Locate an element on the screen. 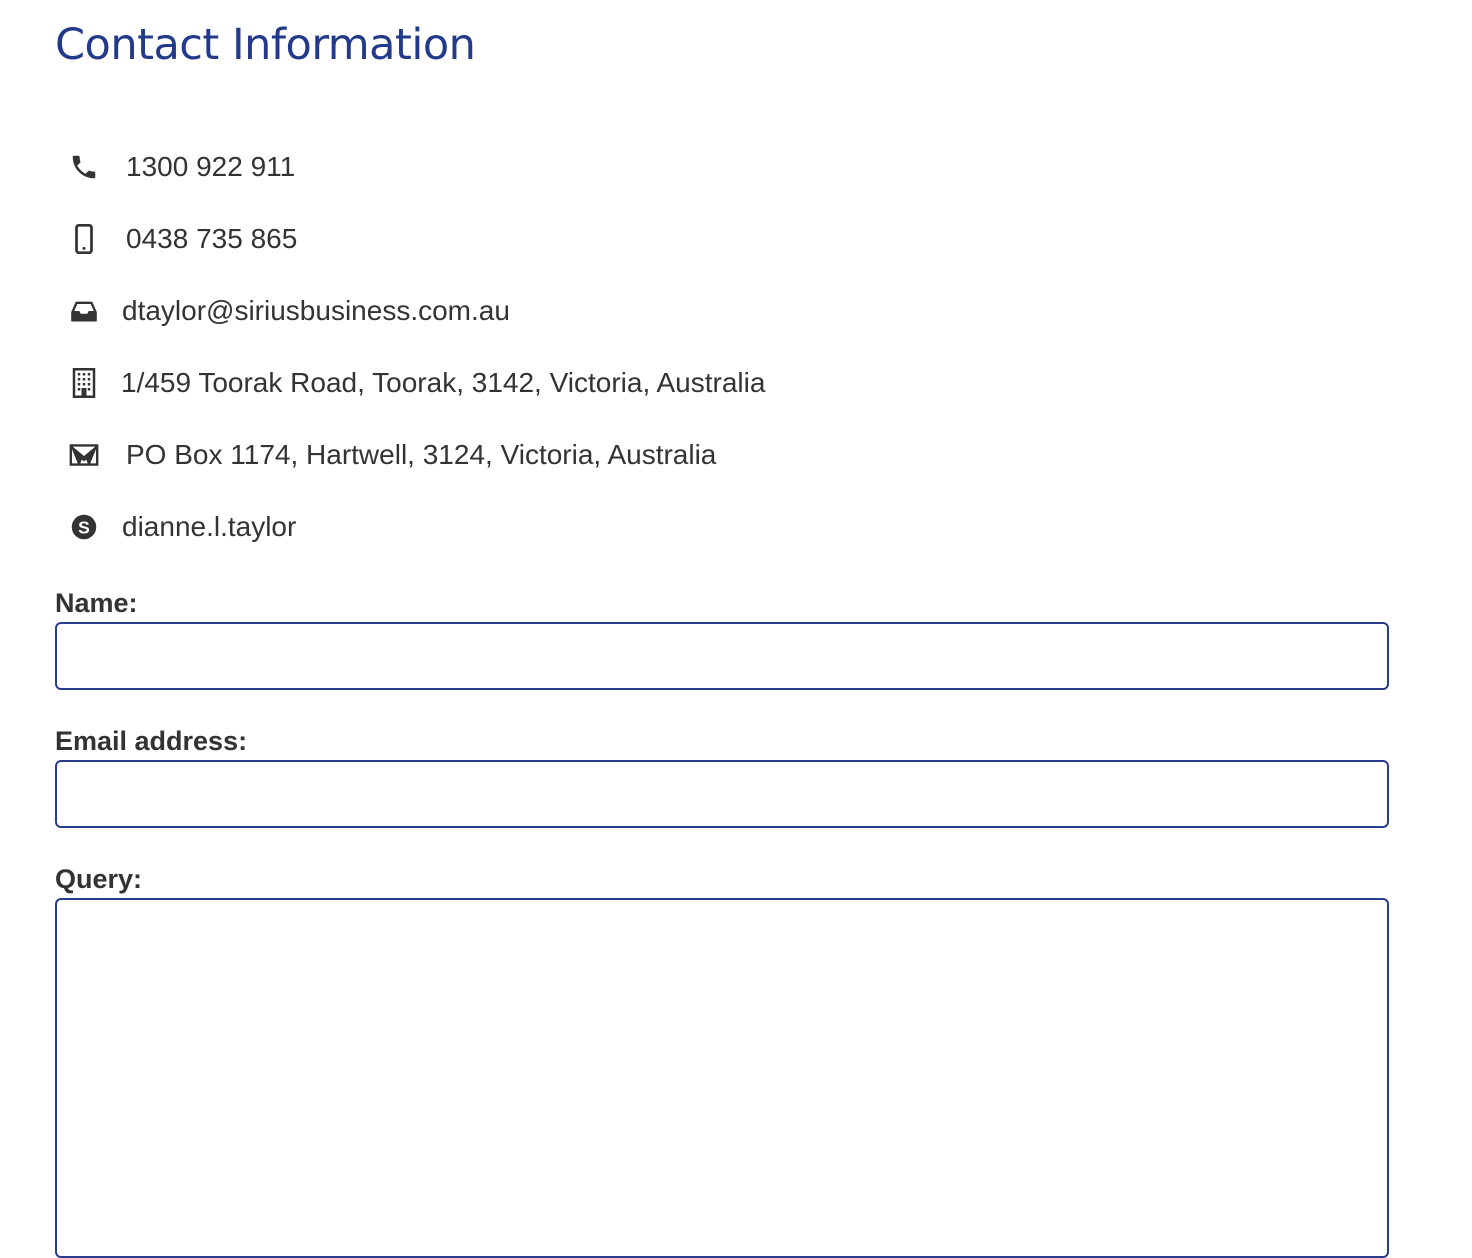  name-label: Name: is located at coordinates (96, 603).